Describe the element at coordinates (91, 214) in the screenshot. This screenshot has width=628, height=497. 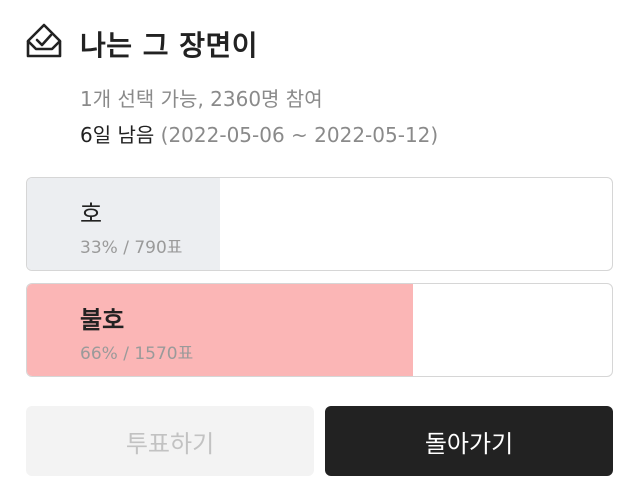
I see `option-label: 호` at that location.